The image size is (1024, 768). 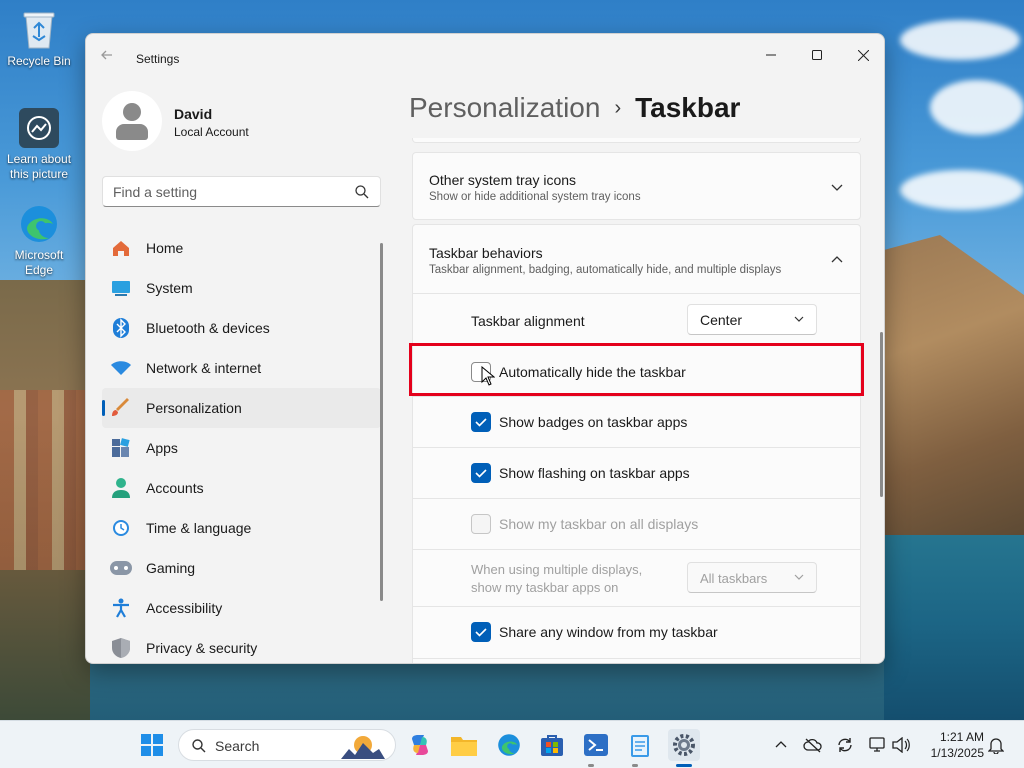 What do you see at coordinates (39, 241) in the screenshot?
I see `desktop-icon-edge: Microsoft Edge` at bounding box center [39, 241].